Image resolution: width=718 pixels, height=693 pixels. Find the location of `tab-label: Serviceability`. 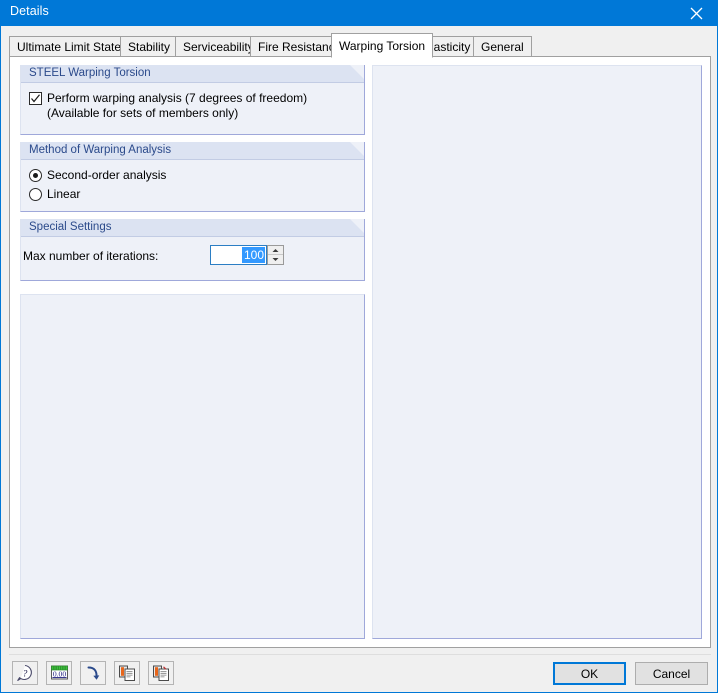

tab-label: Serviceability is located at coordinates (218, 46).